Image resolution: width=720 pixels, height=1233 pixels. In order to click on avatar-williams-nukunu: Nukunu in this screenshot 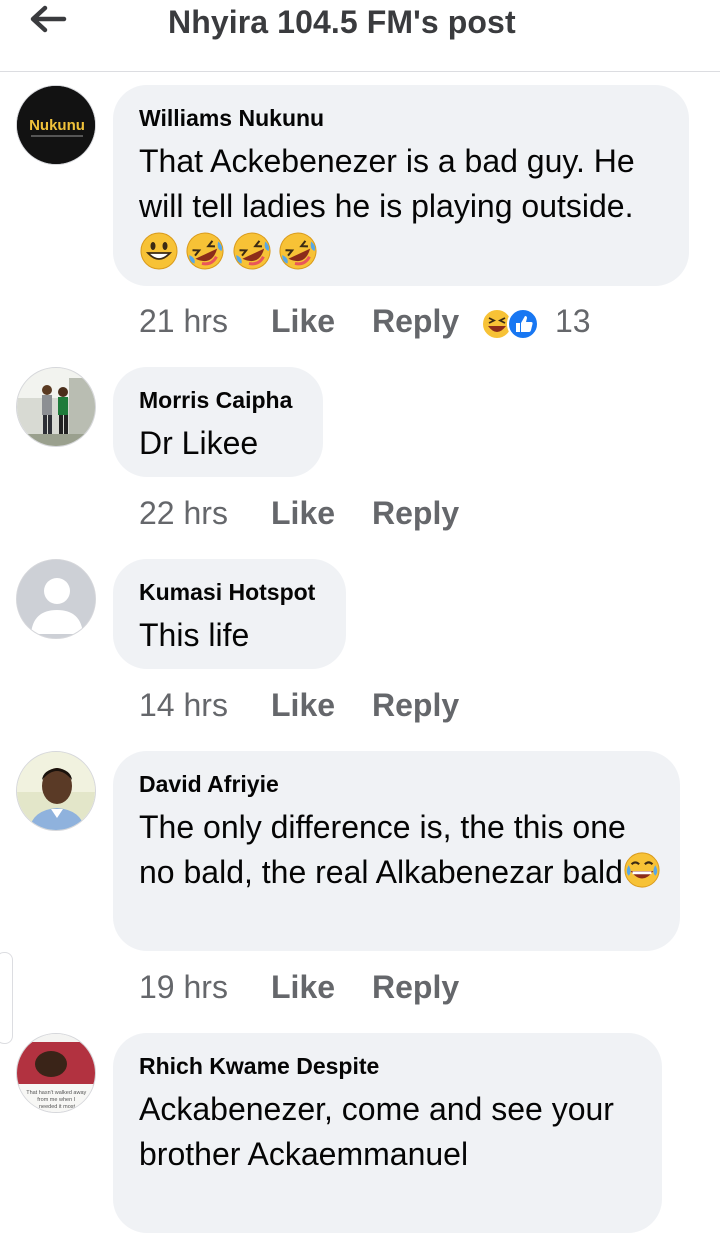, I will do `click(56, 125)`.